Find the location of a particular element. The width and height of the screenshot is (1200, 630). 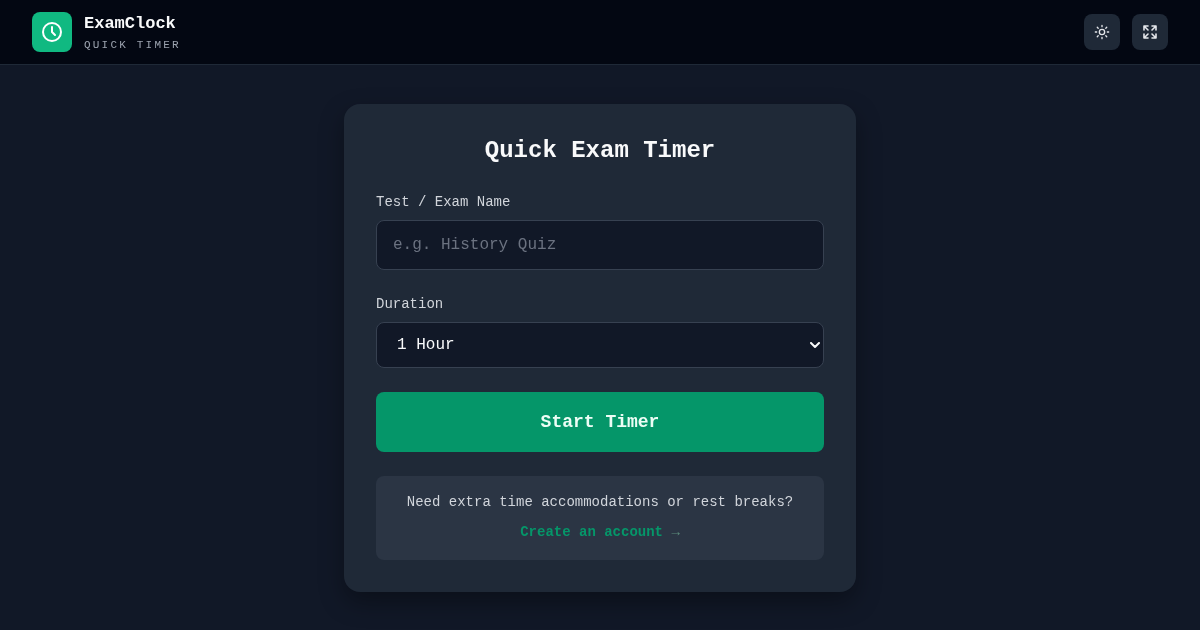

card-title: Quick Exam Timer is located at coordinates (600, 151).